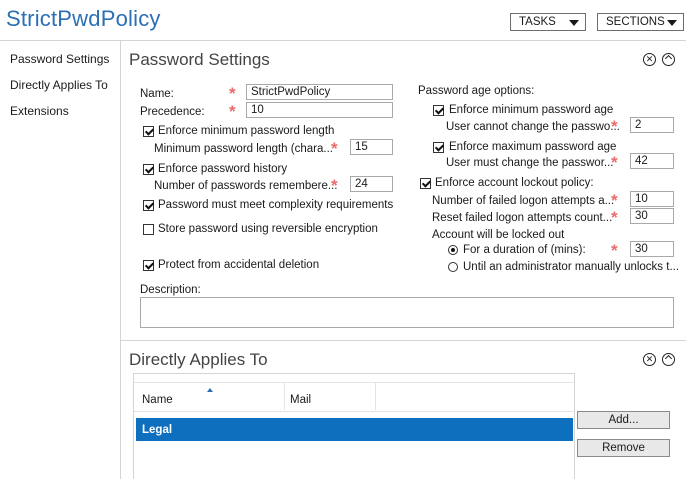 Image resolution: width=686 pixels, height=479 pixels. Describe the element at coordinates (623, 448) in the screenshot. I see `remove-button: Remove` at that location.